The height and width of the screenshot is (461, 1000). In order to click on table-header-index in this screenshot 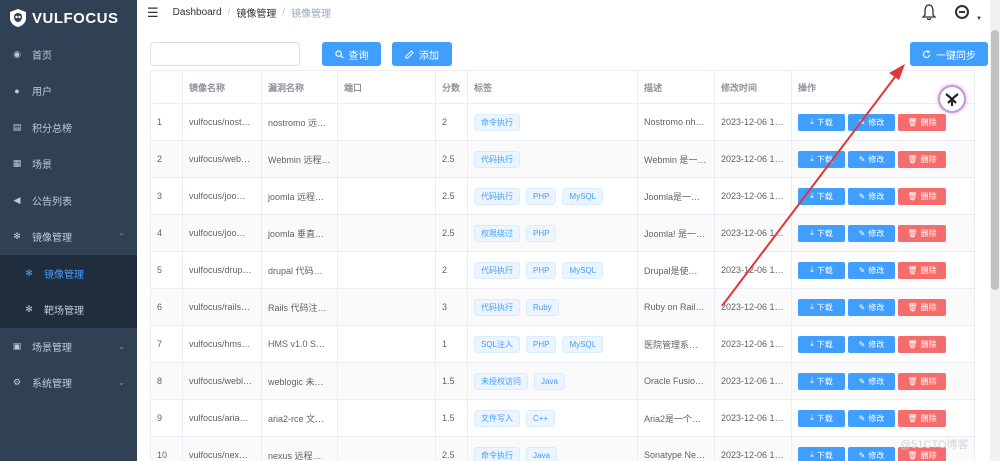, I will do `click(166, 87)`.